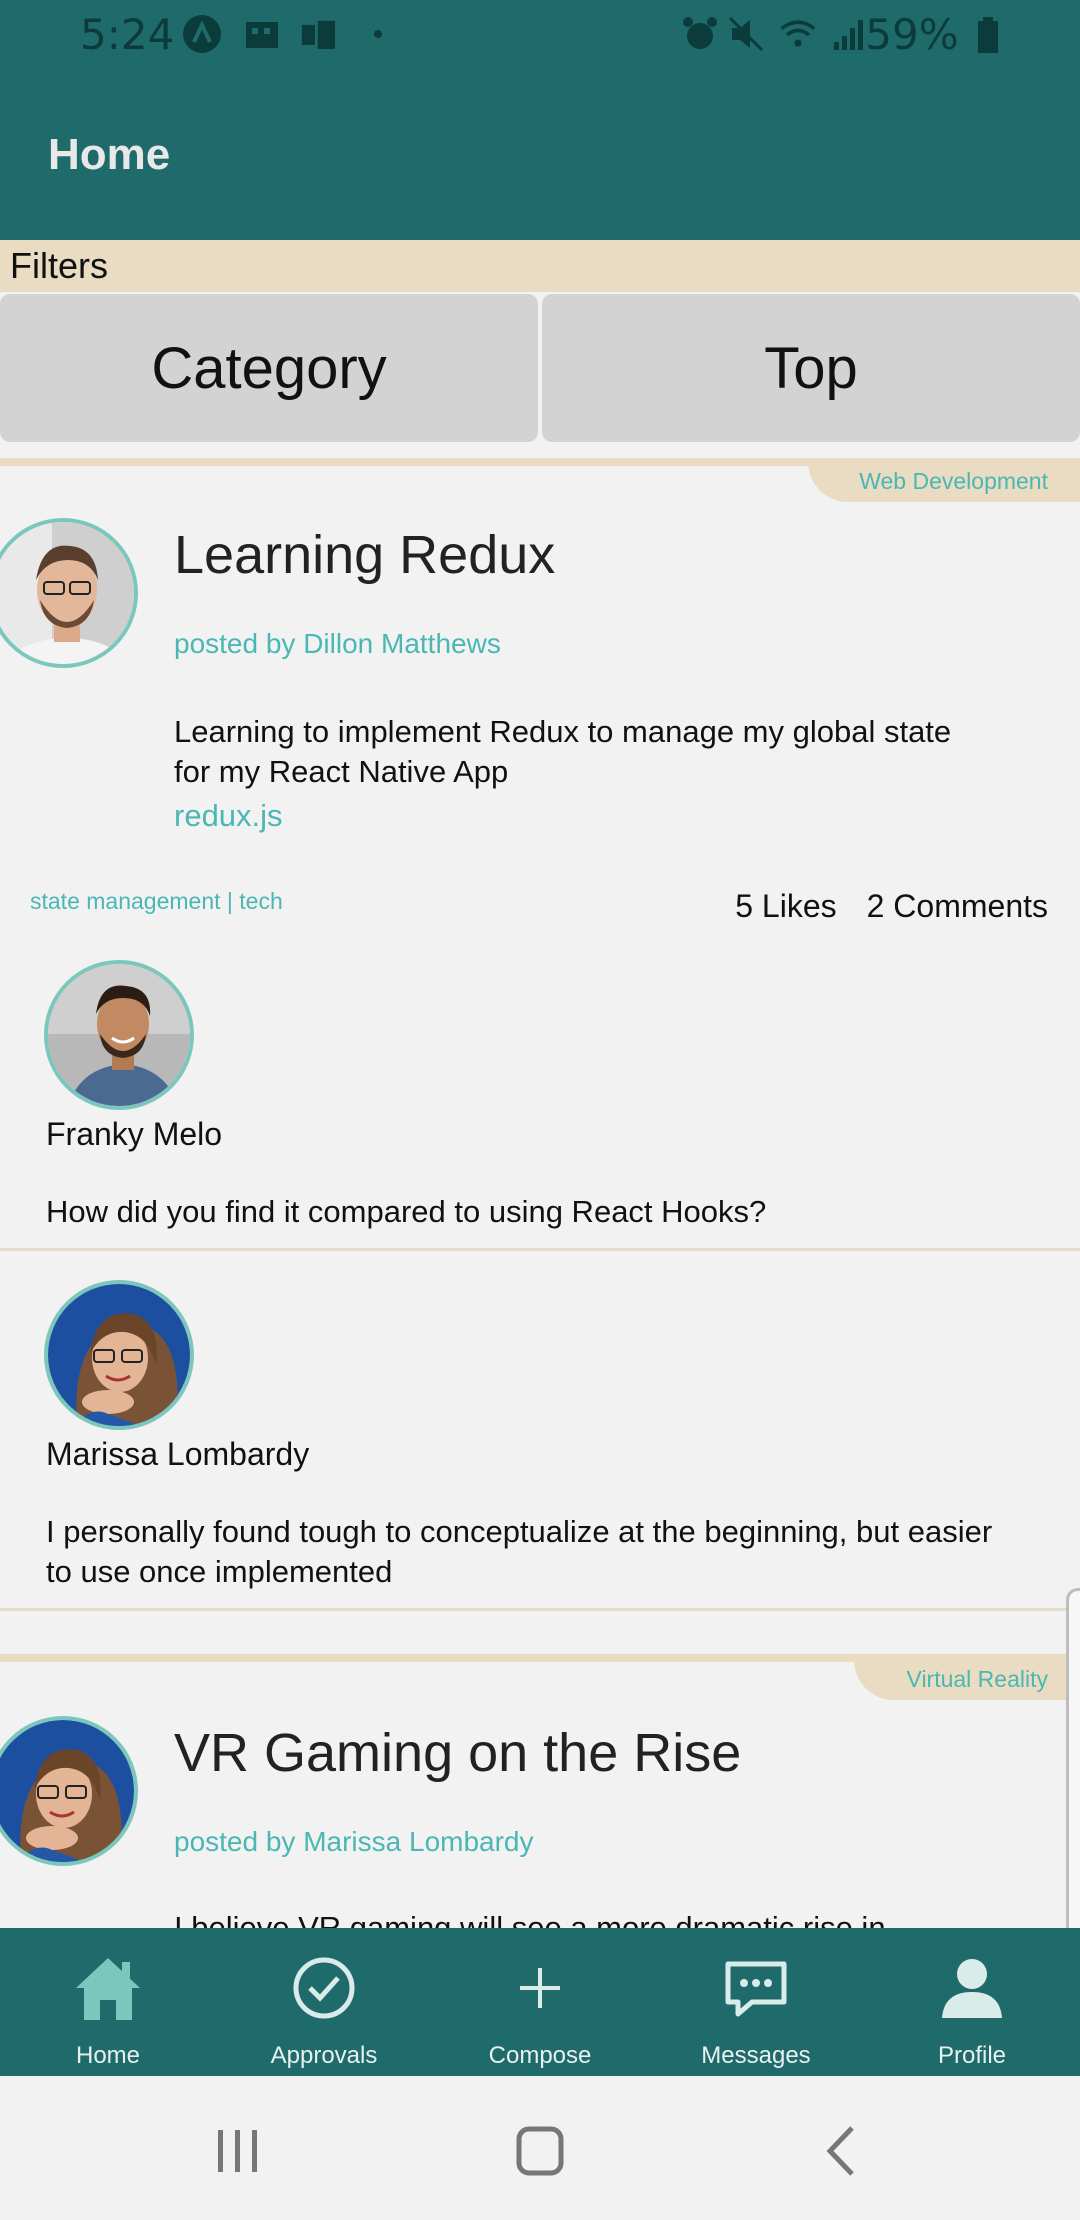 Image resolution: width=1080 pixels, height=2220 pixels. Describe the element at coordinates (134, 1134) in the screenshot. I see `comment-author: Franky Melo` at that location.